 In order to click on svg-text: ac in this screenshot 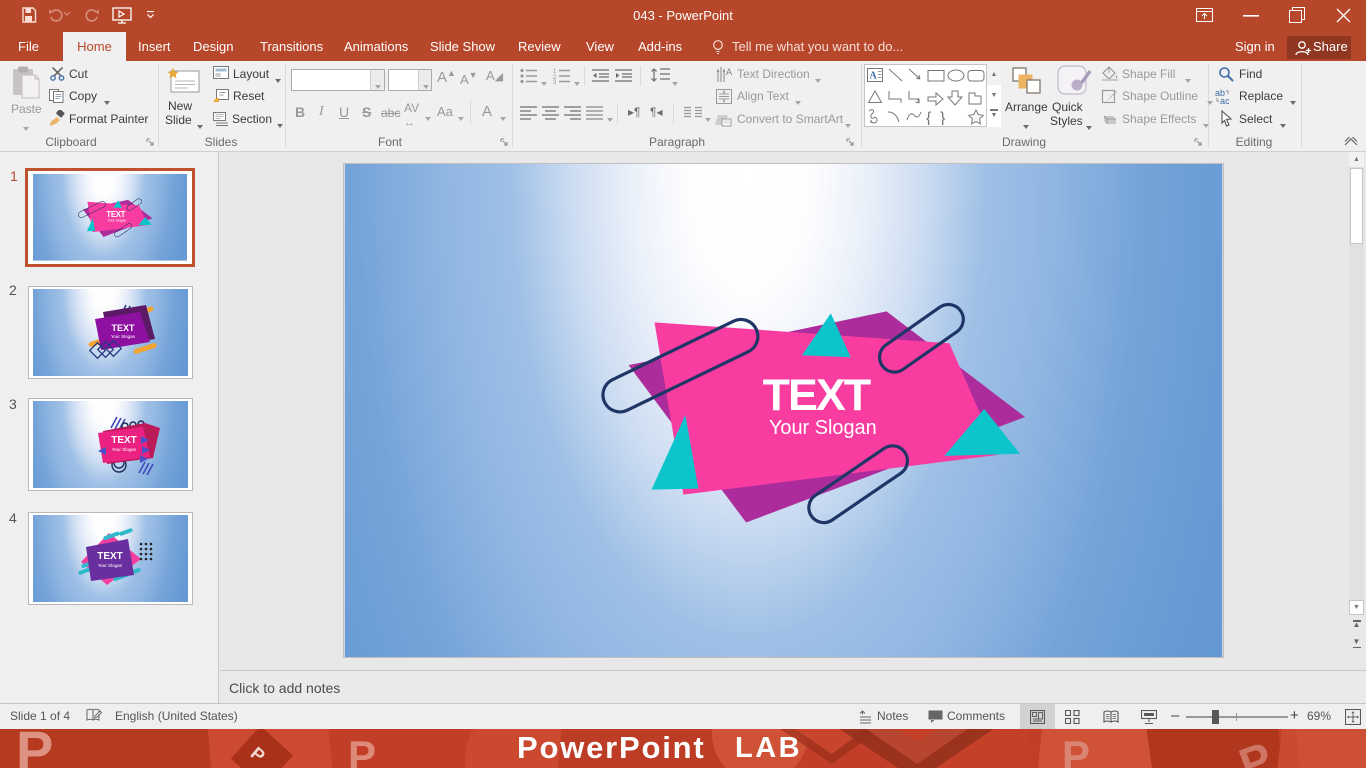, I will do `click(1225, 100)`.